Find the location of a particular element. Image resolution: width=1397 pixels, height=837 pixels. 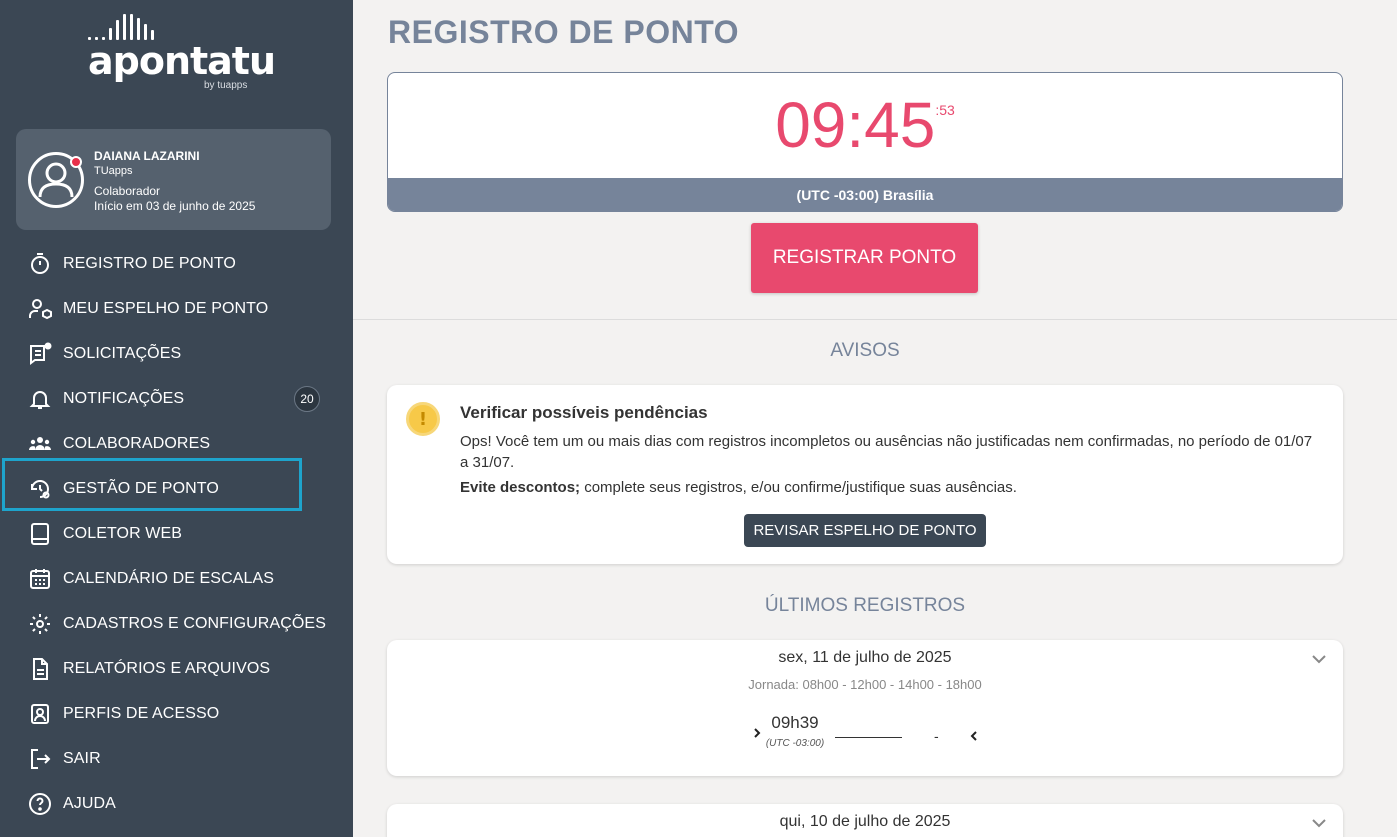

exit-arrow-icon is located at coordinates (973, 736).